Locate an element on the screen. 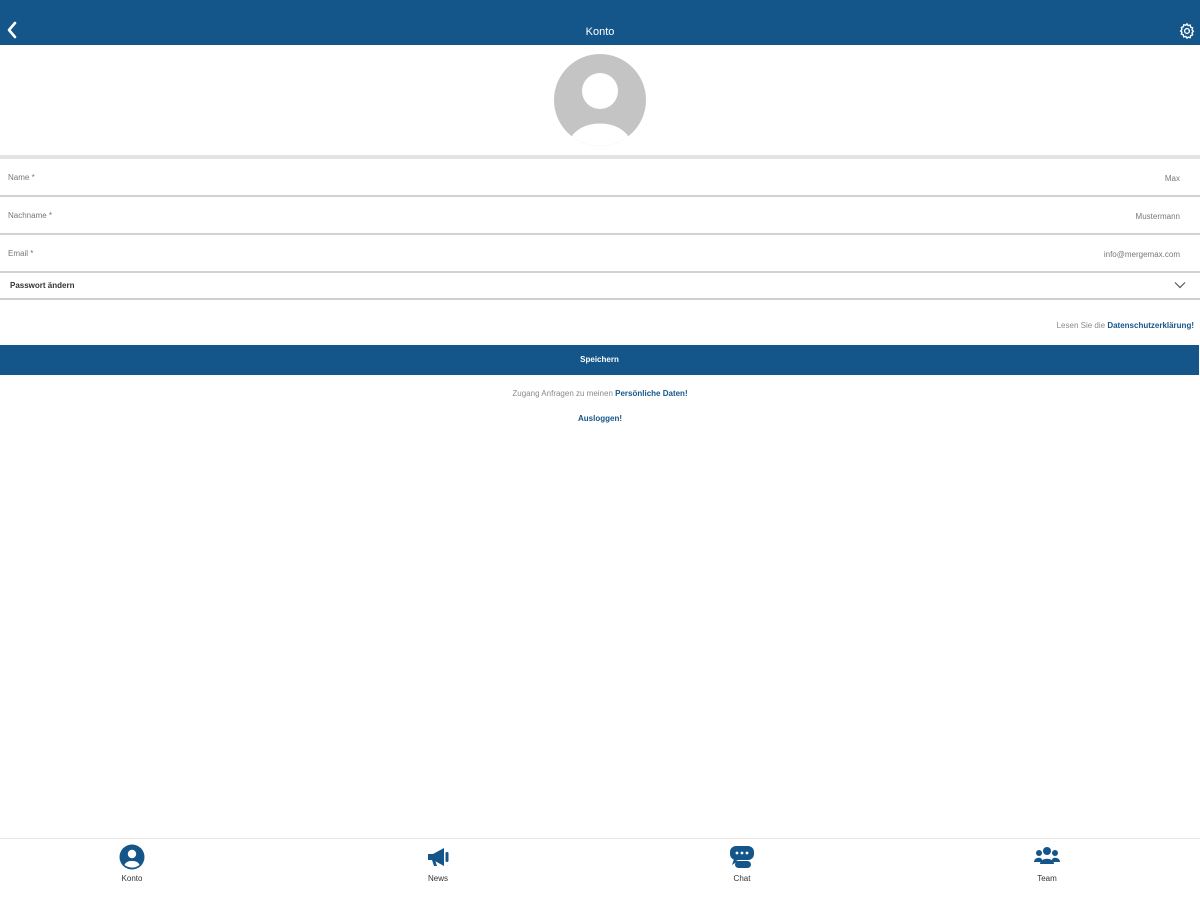  top-navigation-bar: Konto is located at coordinates (600, 22).